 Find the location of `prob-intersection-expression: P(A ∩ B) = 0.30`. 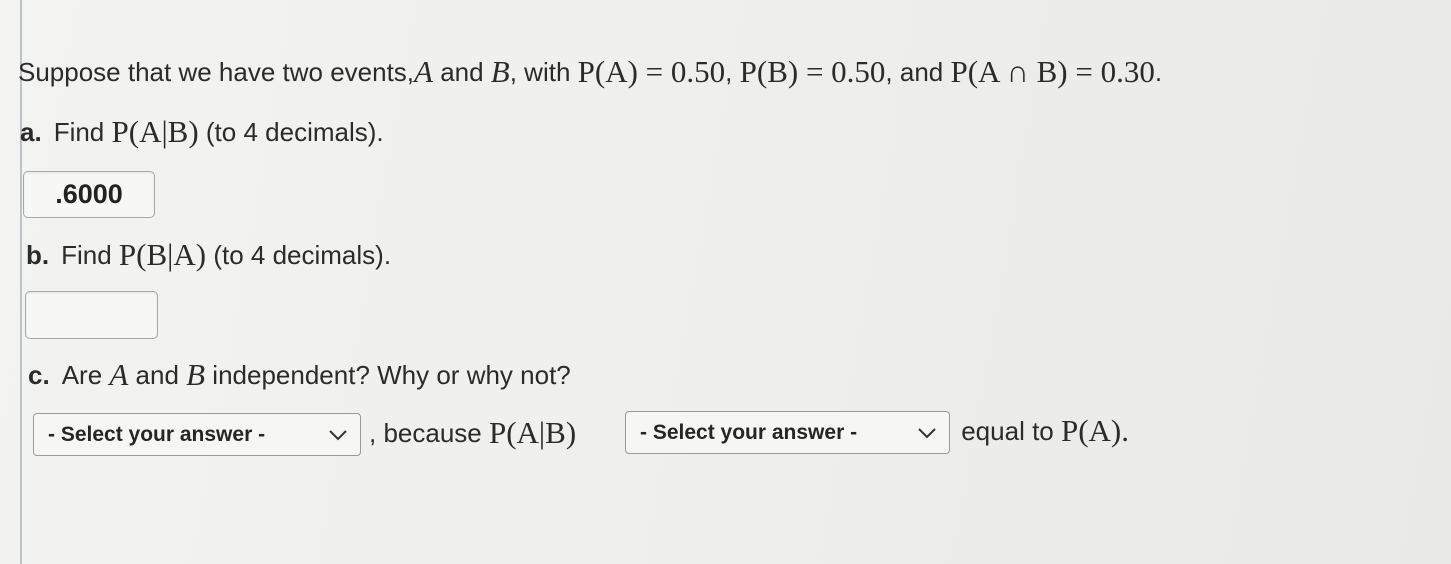

prob-intersection-expression: P(A ∩ B) = 0.30 is located at coordinates (1052, 71).